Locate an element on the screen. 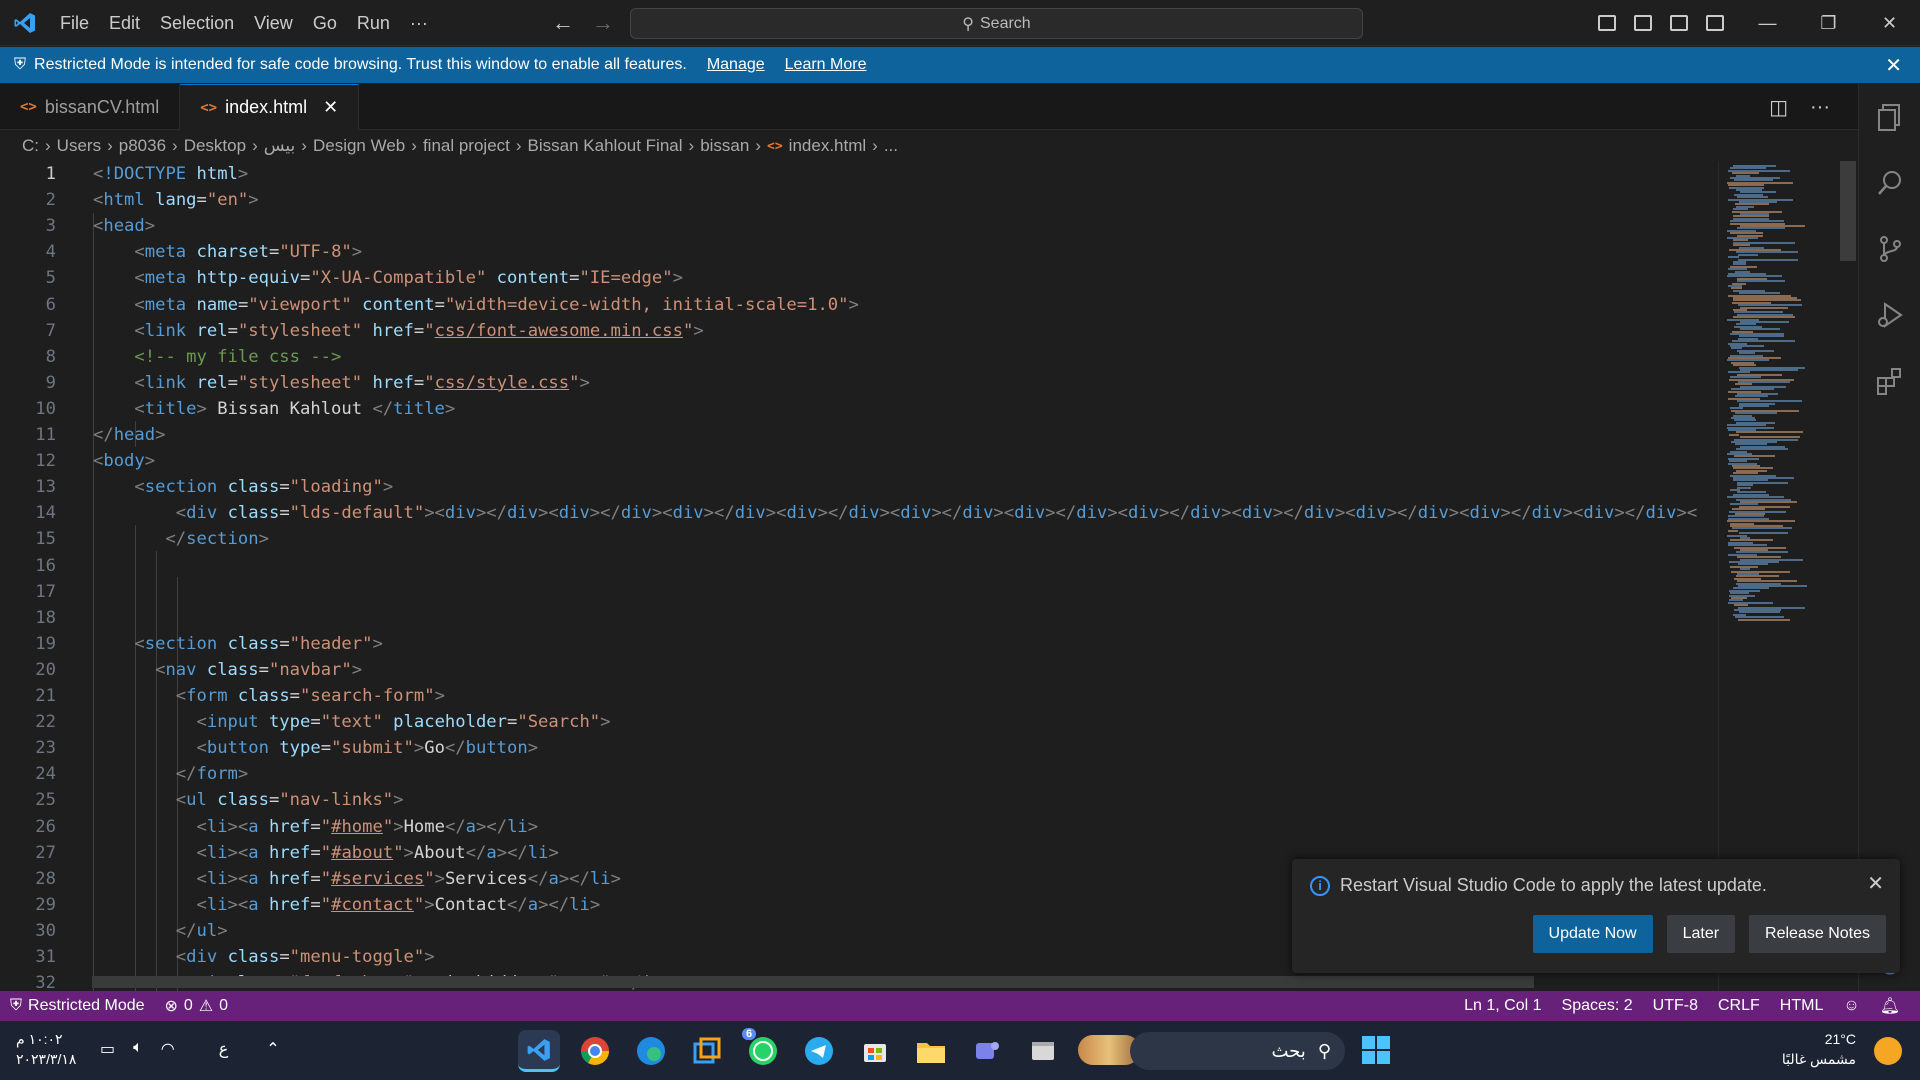  explorer-icon is located at coordinates (1889, 117).